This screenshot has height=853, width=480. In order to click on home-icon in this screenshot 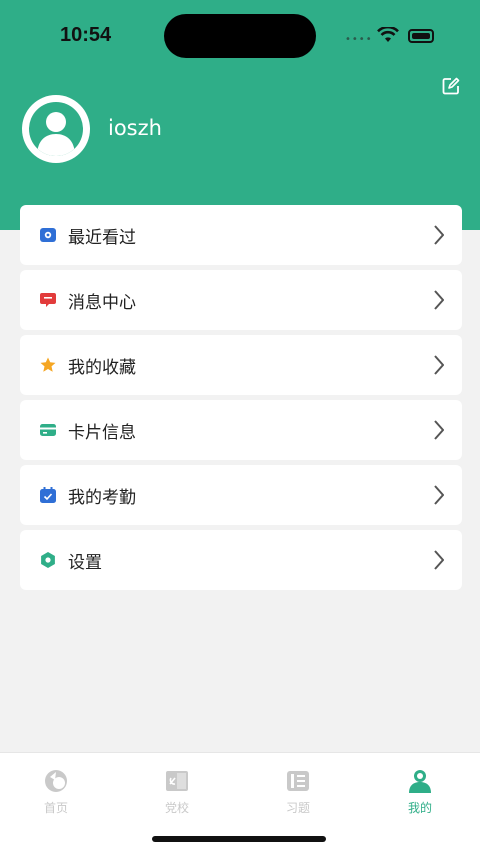, I will do `click(56, 781)`.